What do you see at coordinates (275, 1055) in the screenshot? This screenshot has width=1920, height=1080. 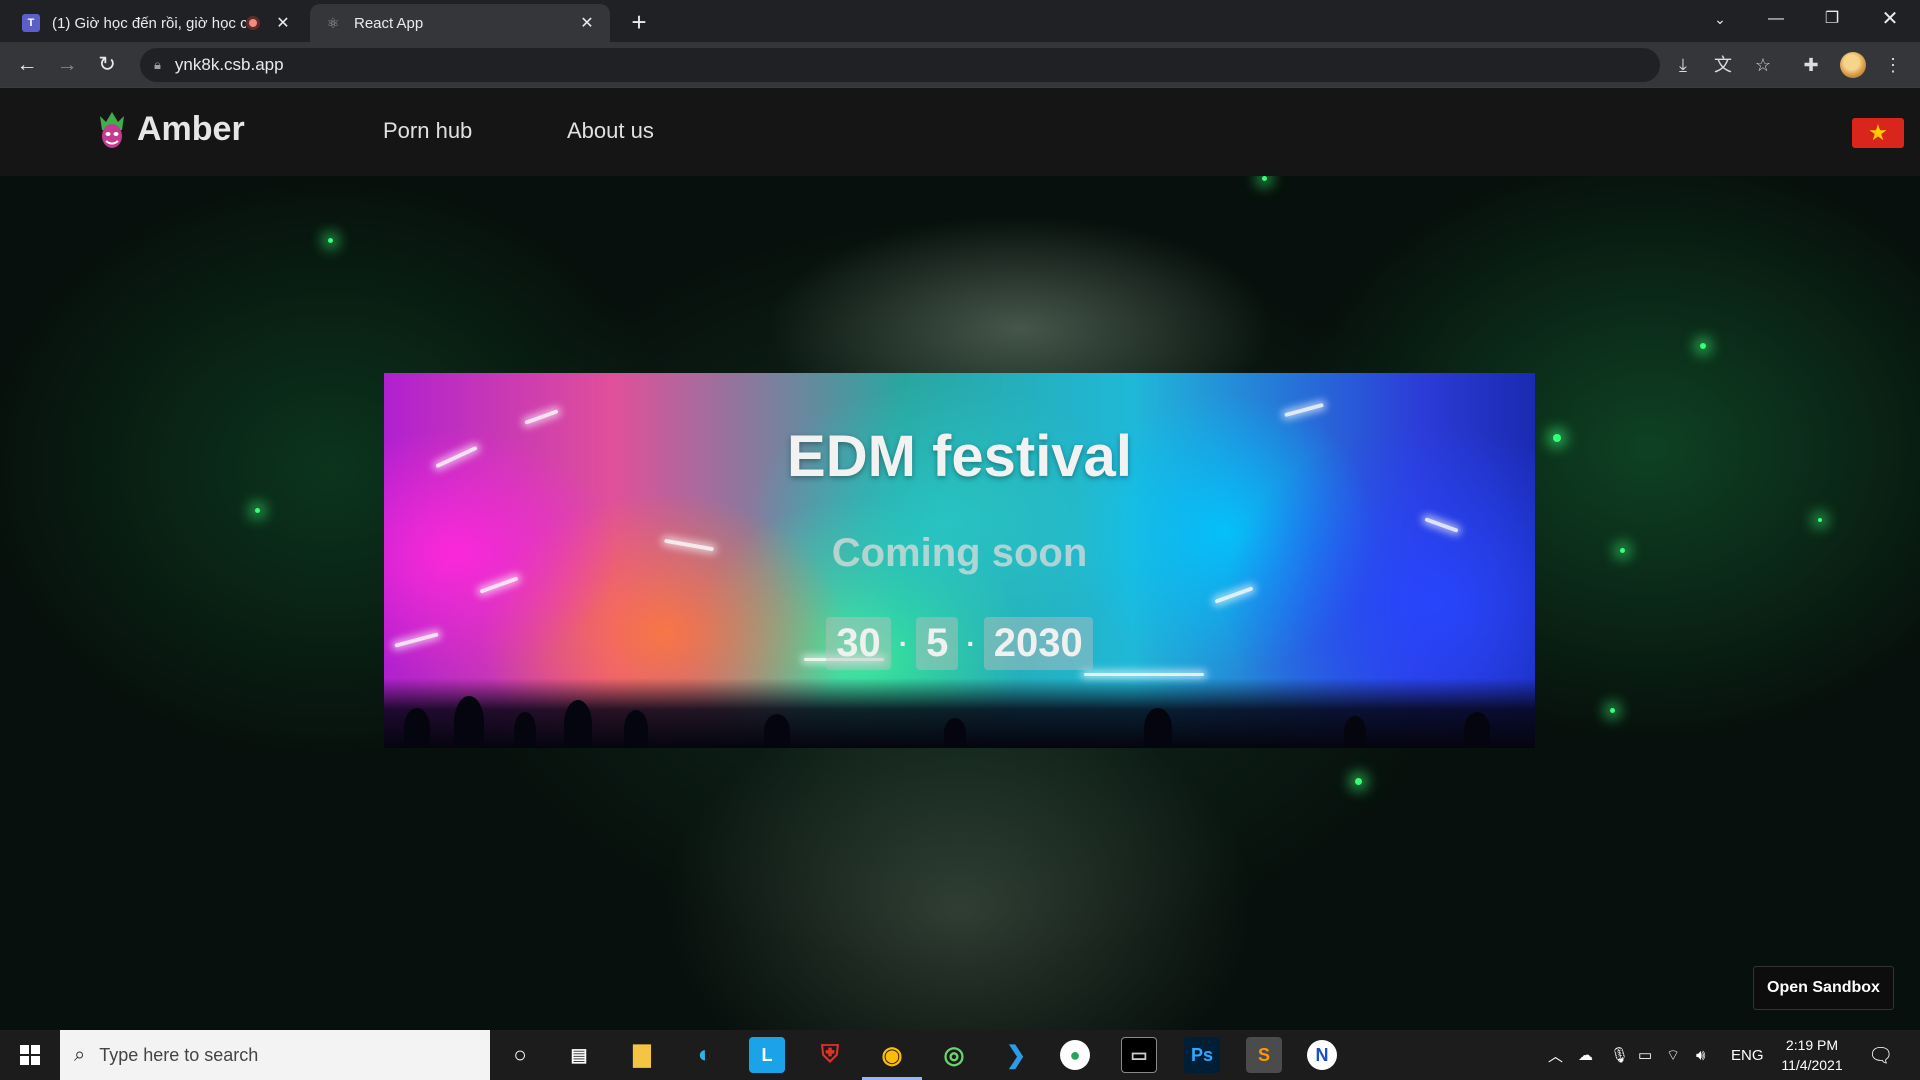 I see `taskbar-search-input: ⌕ Type here to search` at bounding box center [275, 1055].